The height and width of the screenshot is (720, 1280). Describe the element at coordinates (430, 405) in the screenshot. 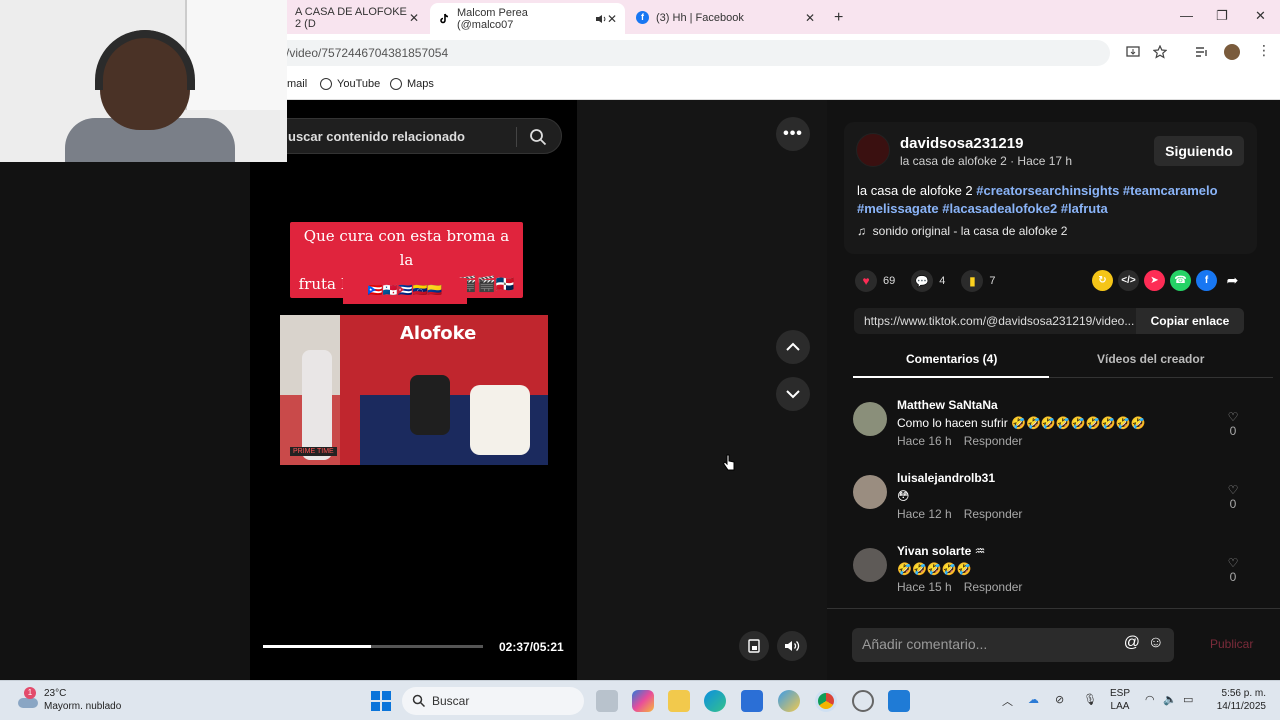

I see `video-person` at that location.